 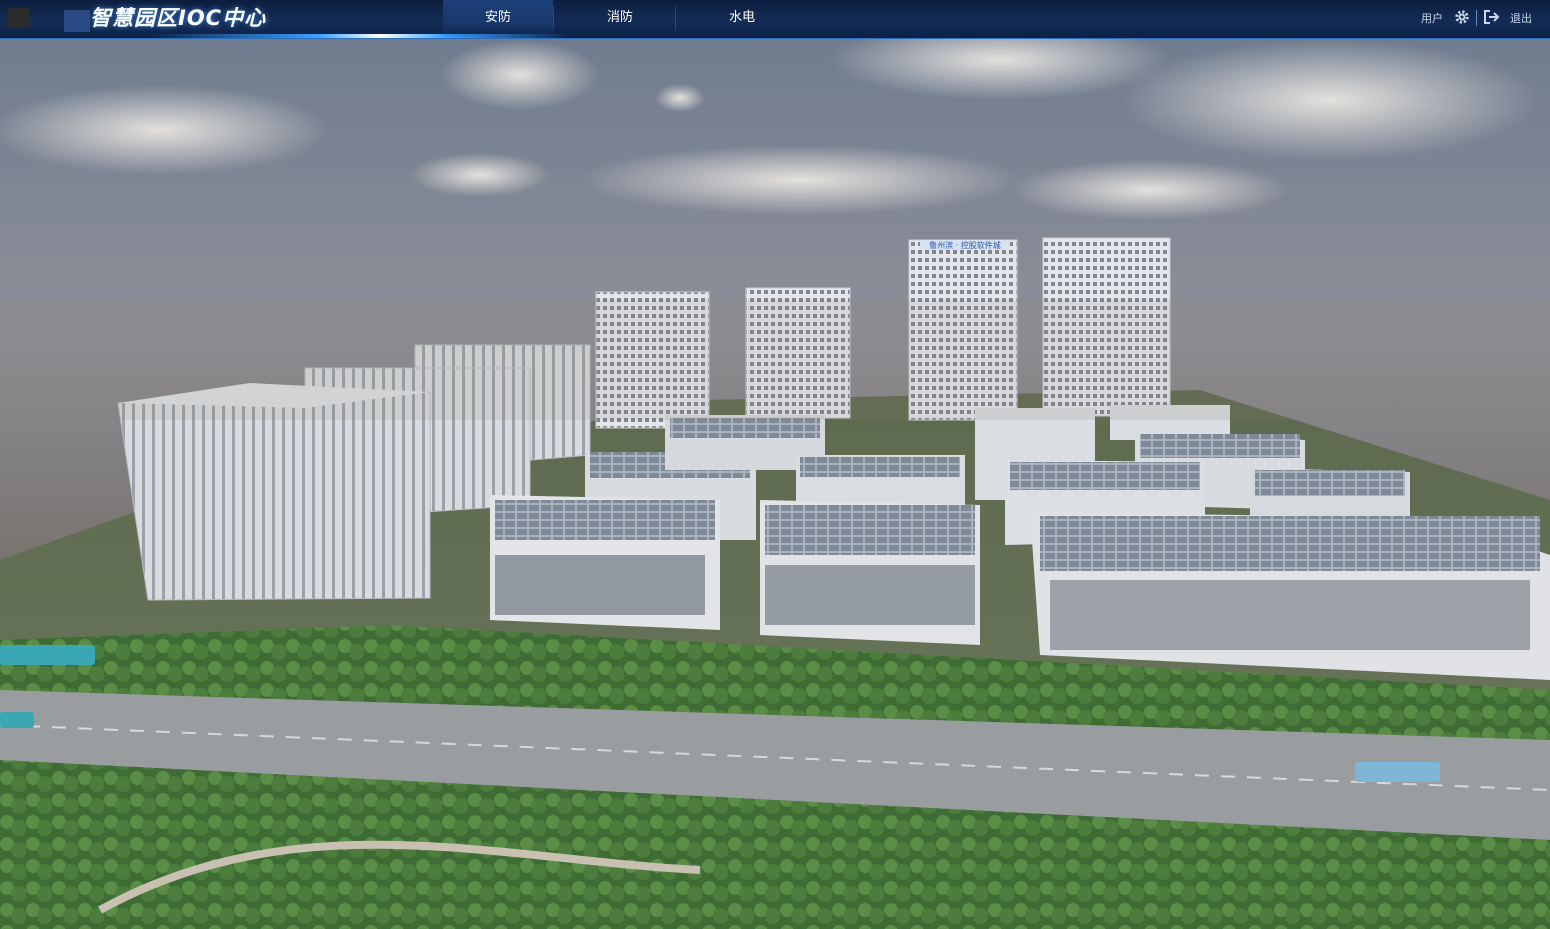 What do you see at coordinates (620, 18) in the screenshot?
I see `nav-tab-fire: 消防` at bounding box center [620, 18].